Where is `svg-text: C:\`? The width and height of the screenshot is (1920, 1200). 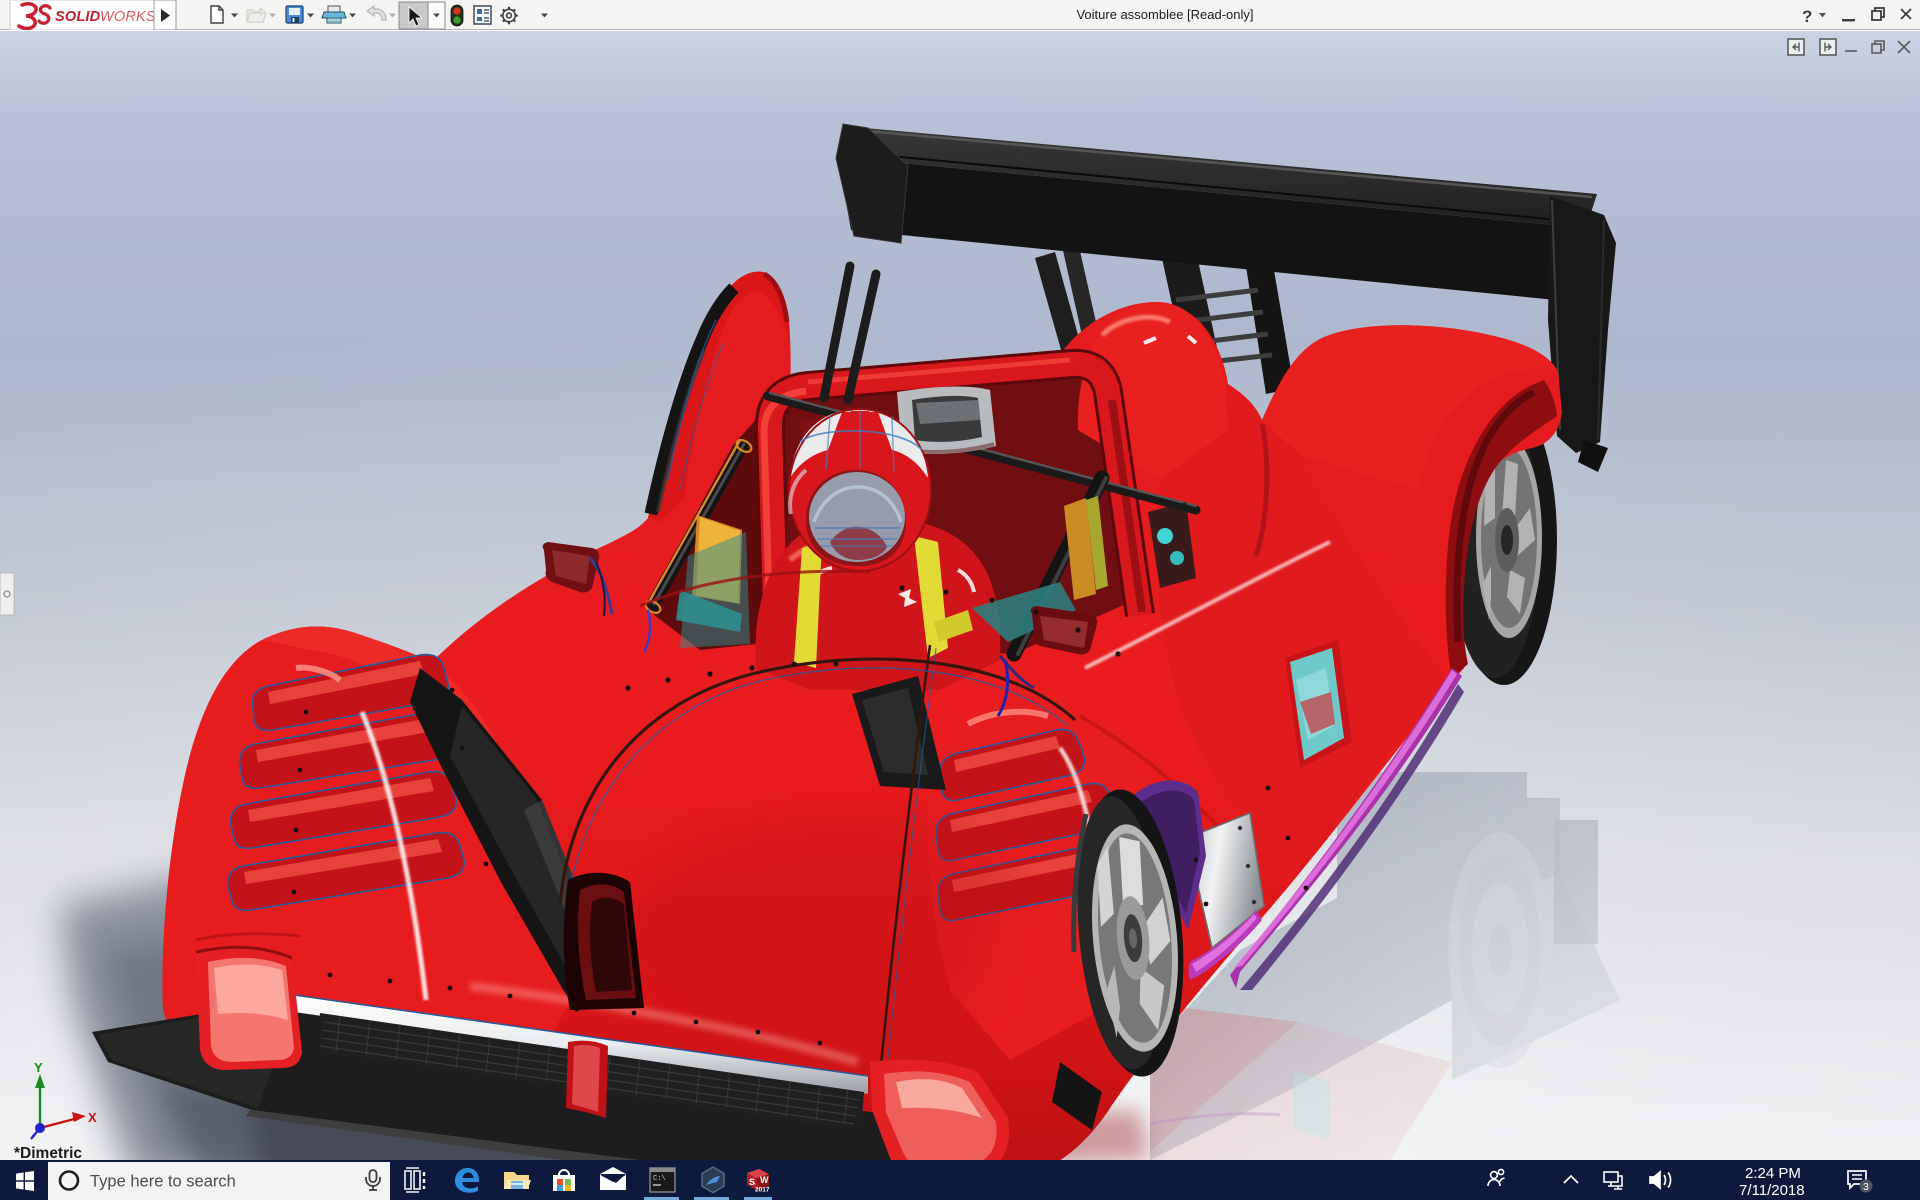
svg-text: C:\ is located at coordinates (659, 1179).